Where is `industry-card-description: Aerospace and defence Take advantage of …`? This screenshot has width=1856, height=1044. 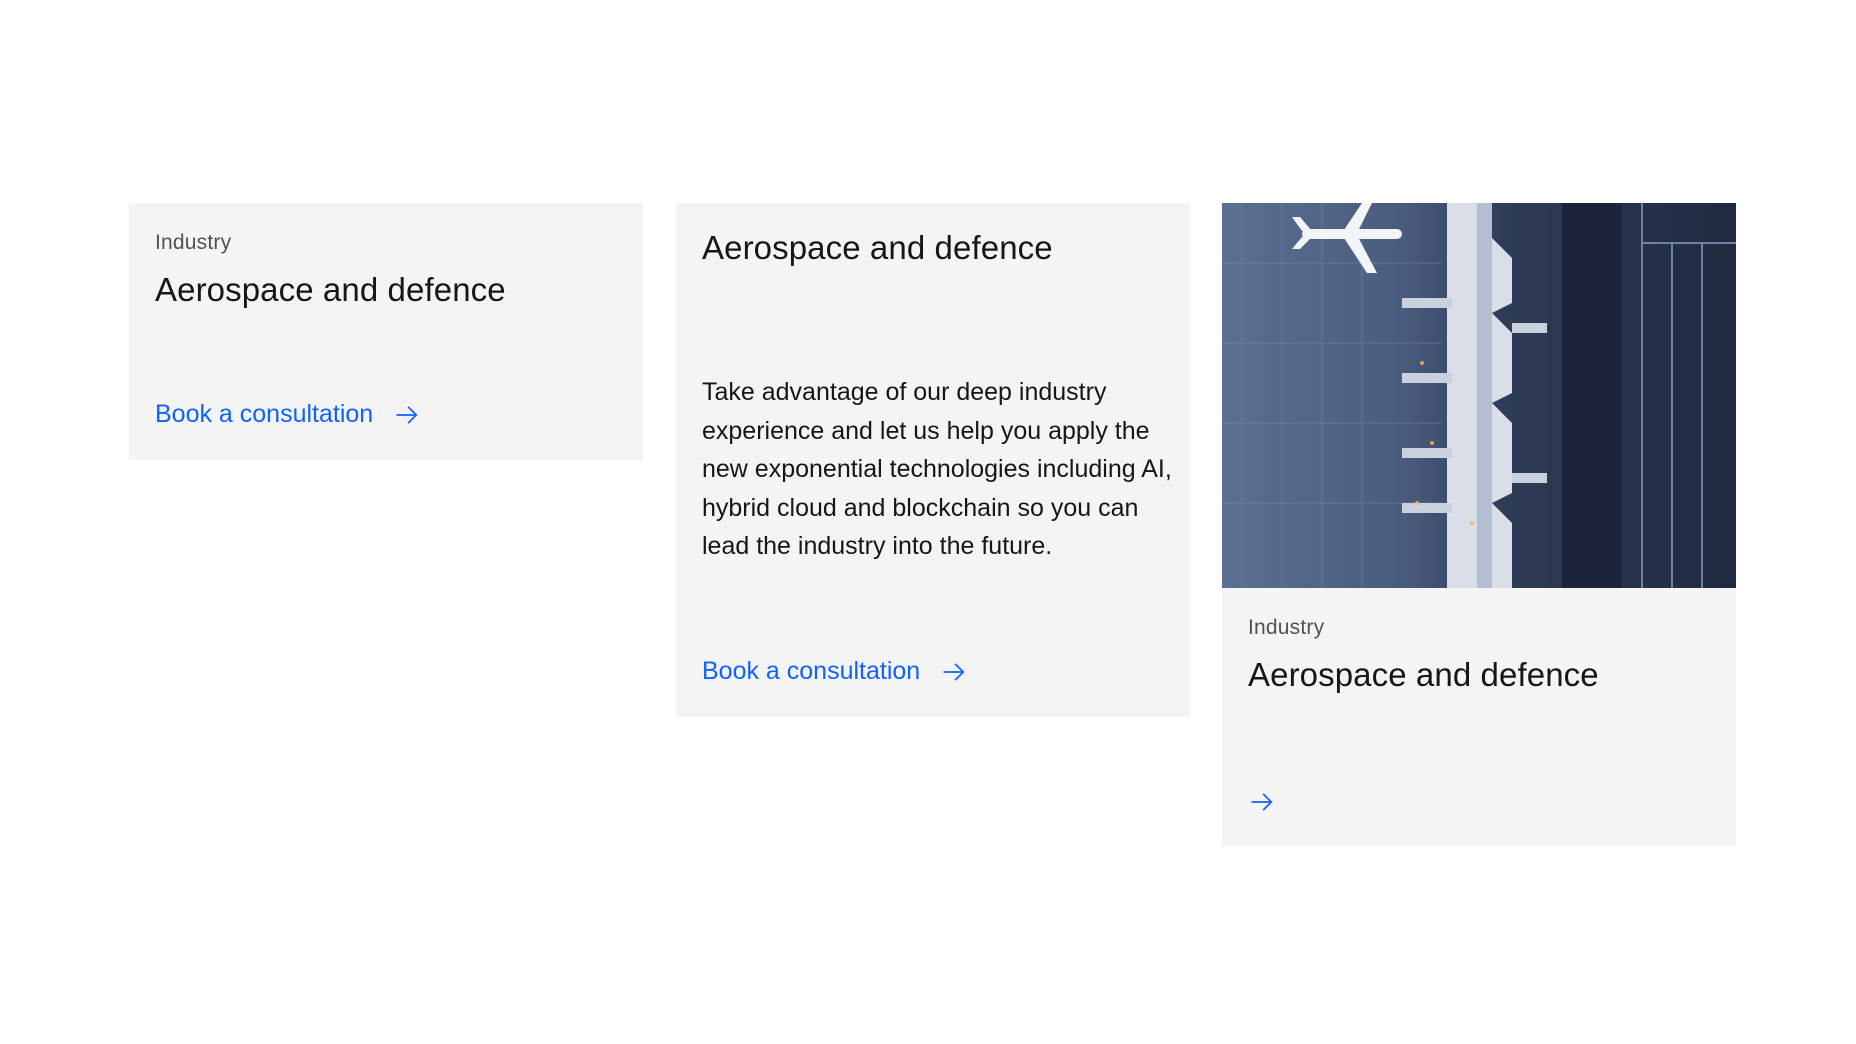
industry-card-description: Aerospace and defence Take advantage of … is located at coordinates (933, 460).